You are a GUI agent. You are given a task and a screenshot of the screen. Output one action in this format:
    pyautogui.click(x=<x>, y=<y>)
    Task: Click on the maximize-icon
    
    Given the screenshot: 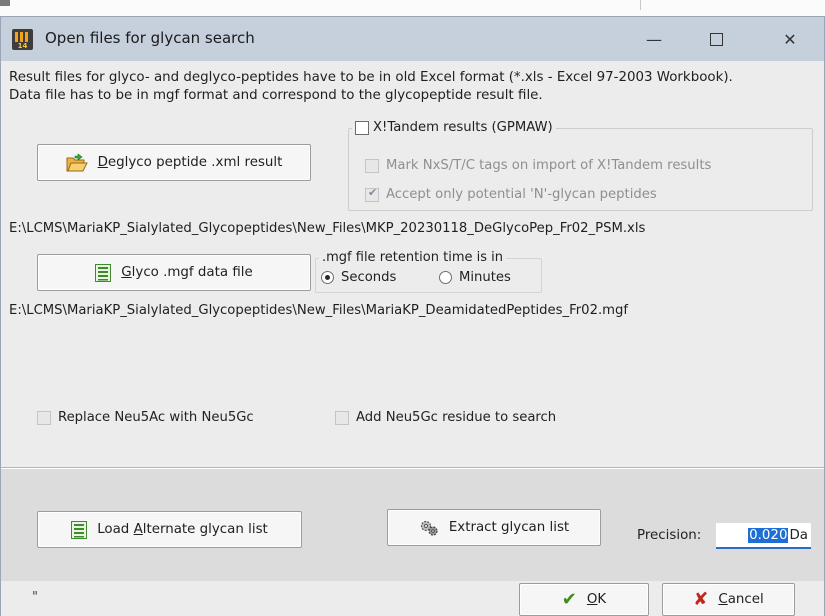 What is the action you would take?
    pyautogui.click(x=716, y=39)
    